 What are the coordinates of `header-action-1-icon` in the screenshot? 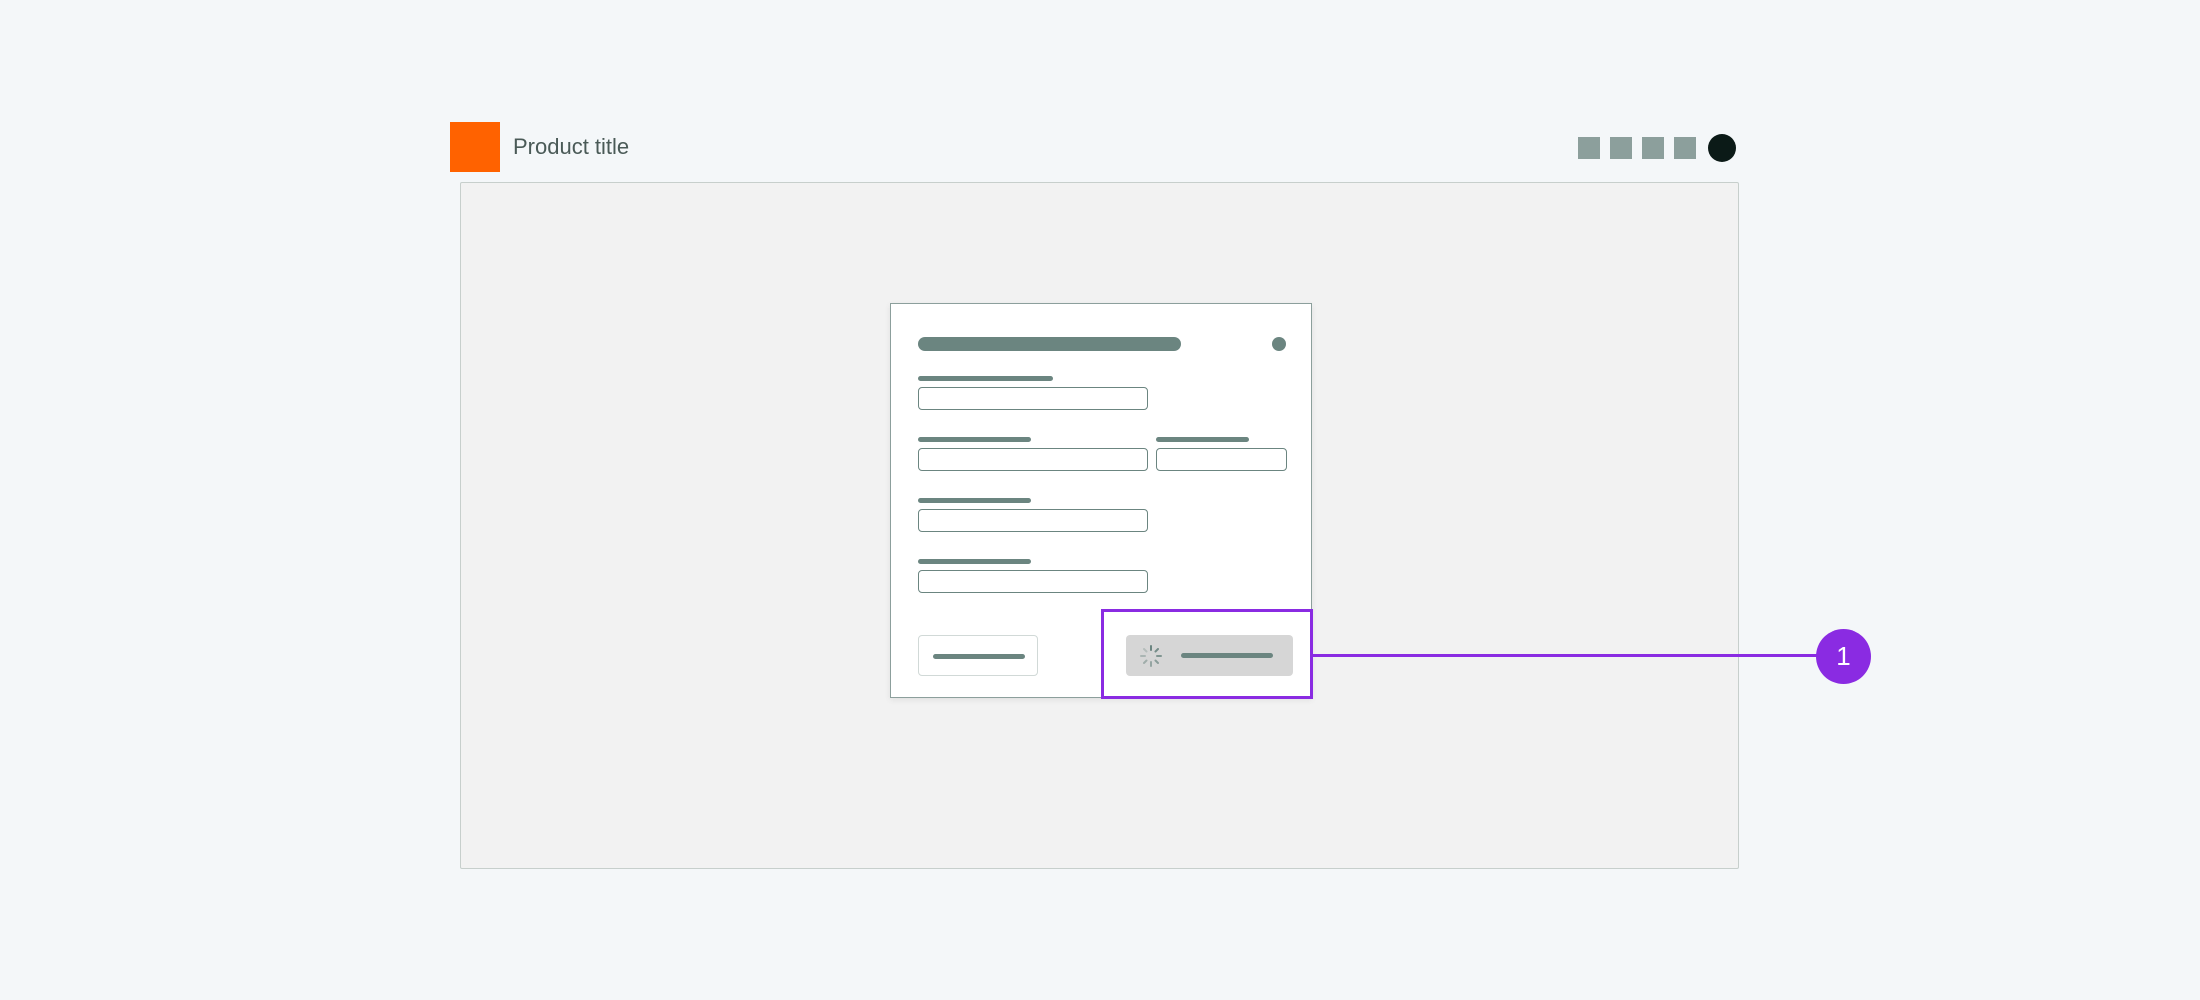 It's located at (1589, 148).